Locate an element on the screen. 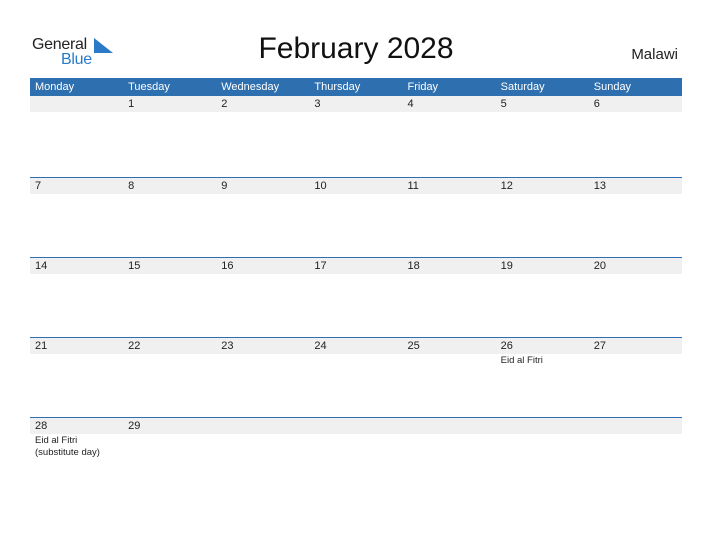 Image resolution: width=712 pixels, height=550 pixels. day-number: 17 is located at coordinates (356, 266).